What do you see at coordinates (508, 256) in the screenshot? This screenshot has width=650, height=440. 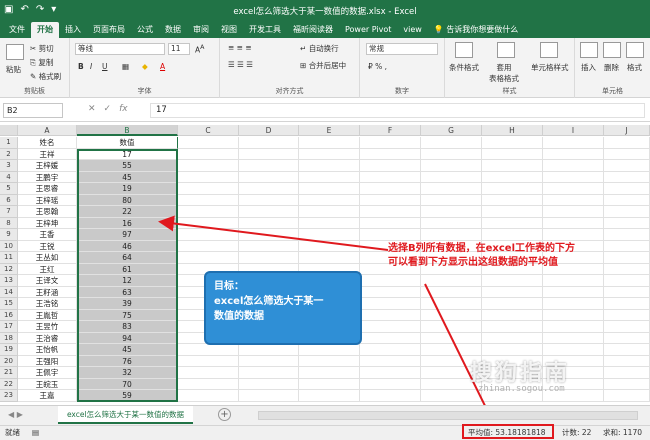 I see `instruction-annotation: 选择B列所有数据，在excel工作表的下方 可以看到下方显示出这组数据的平均值` at bounding box center [508, 256].